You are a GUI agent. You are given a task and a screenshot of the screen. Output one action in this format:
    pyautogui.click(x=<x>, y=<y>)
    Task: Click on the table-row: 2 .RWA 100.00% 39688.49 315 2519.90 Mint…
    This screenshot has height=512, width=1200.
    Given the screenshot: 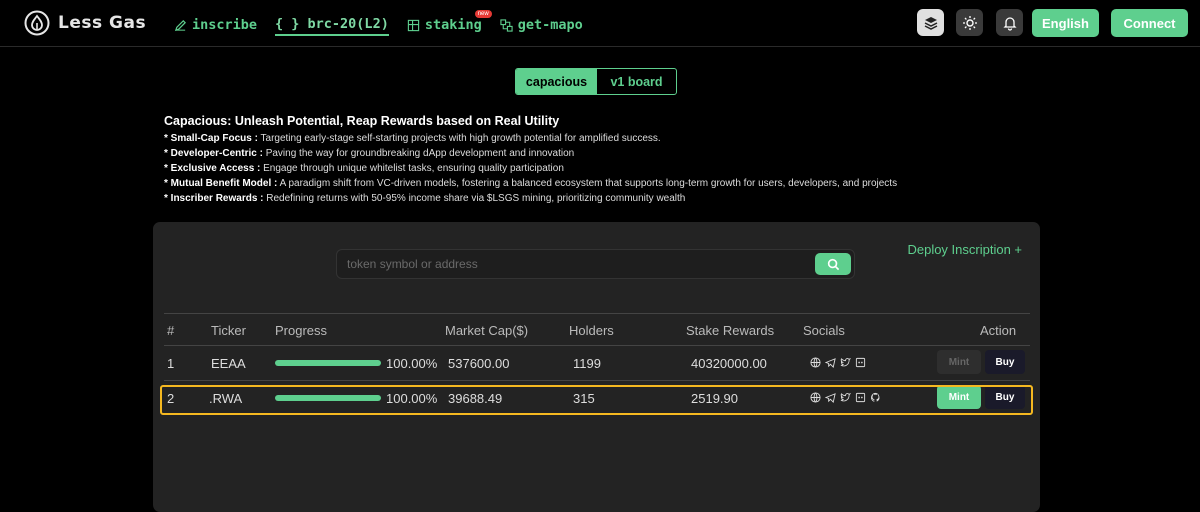 What is the action you would take?
    pyautogui.click(x=597, y=398)
    